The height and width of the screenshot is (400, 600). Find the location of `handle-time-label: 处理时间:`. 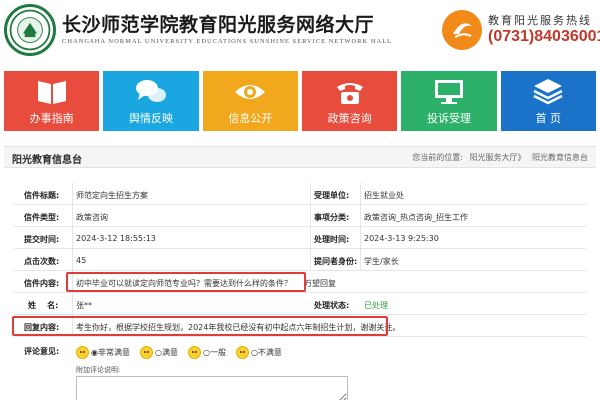

handle-time-label: 处理时间: is located at coordinates (332, 239).